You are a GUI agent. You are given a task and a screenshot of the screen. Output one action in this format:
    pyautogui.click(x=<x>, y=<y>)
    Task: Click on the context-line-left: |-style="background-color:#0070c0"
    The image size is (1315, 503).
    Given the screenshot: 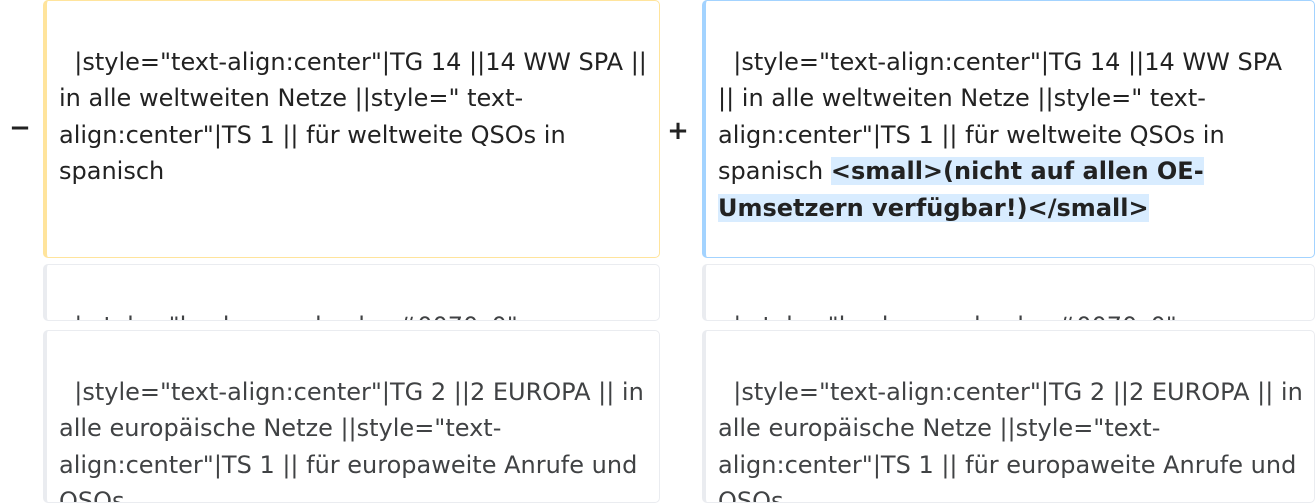 What is the action you would take?
    pyautogui.click(x=351, y=292)
    